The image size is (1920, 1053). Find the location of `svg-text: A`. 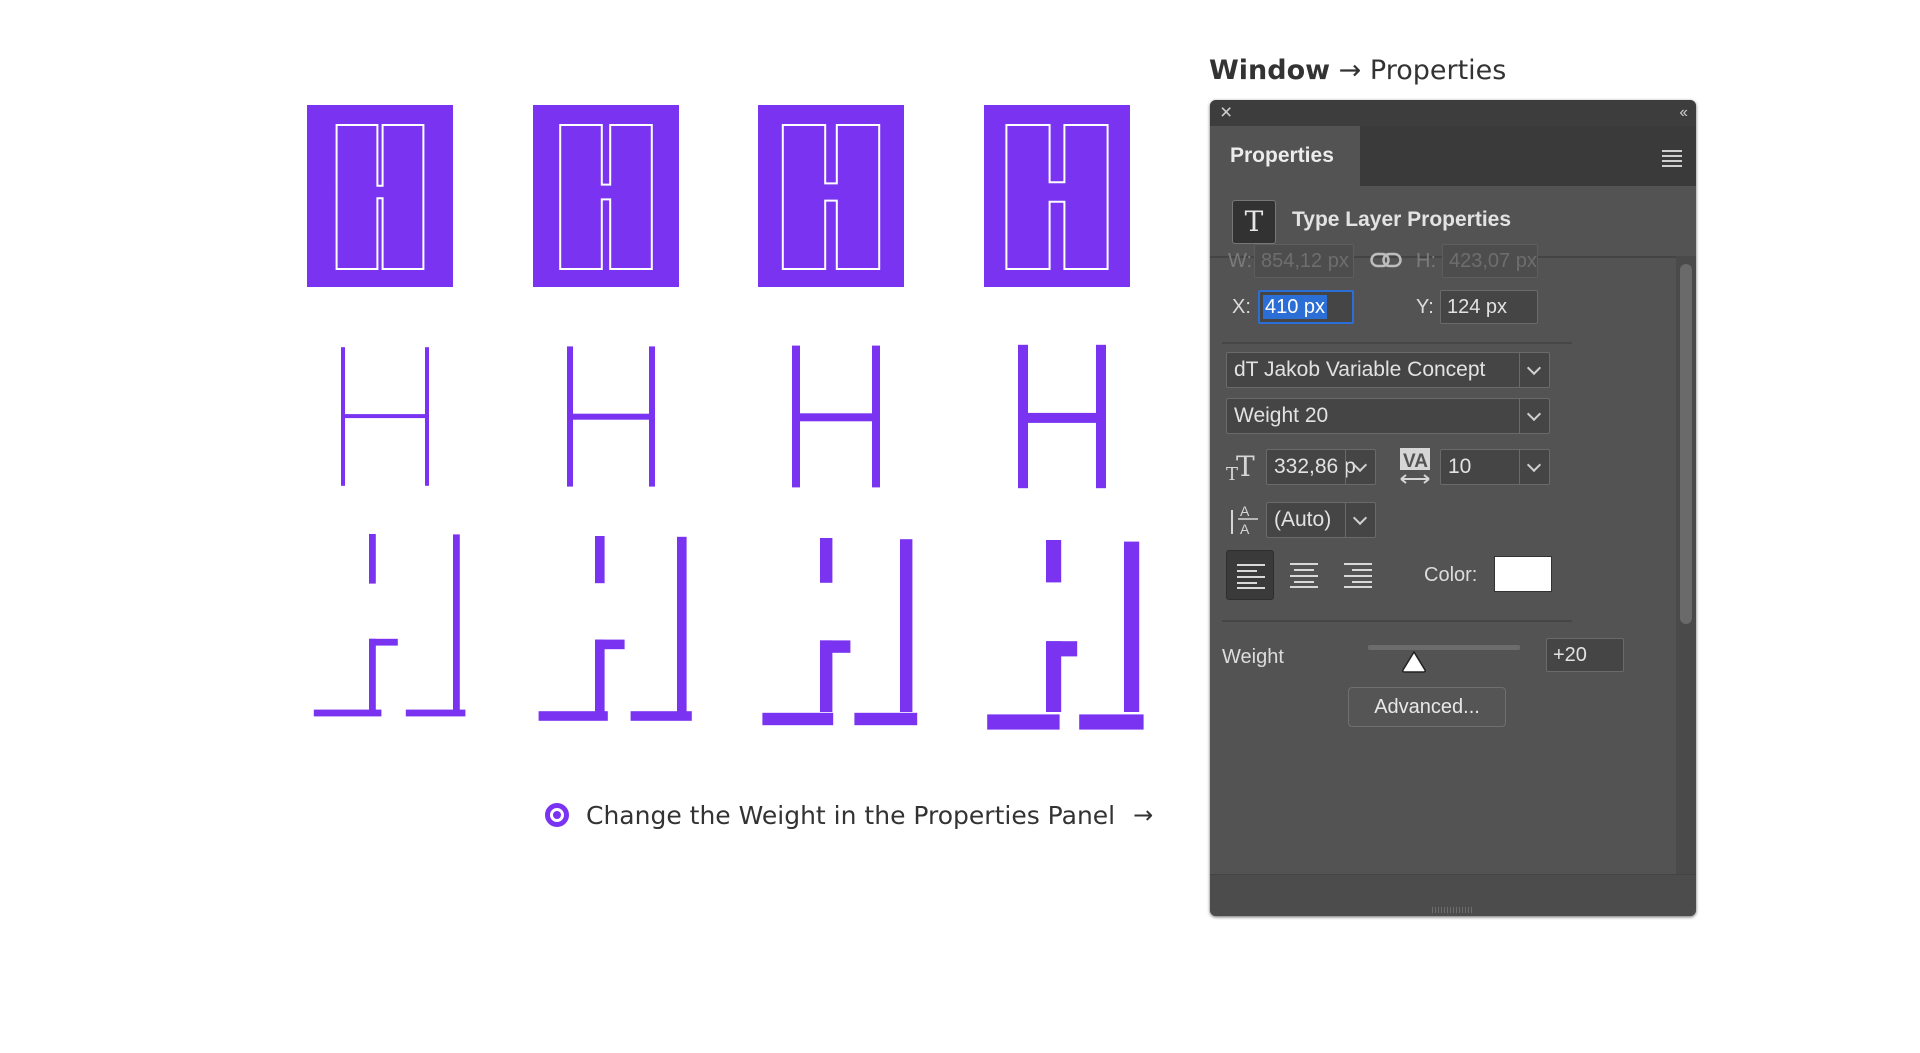

svg-text: A is located at coordinates (1245, 528).